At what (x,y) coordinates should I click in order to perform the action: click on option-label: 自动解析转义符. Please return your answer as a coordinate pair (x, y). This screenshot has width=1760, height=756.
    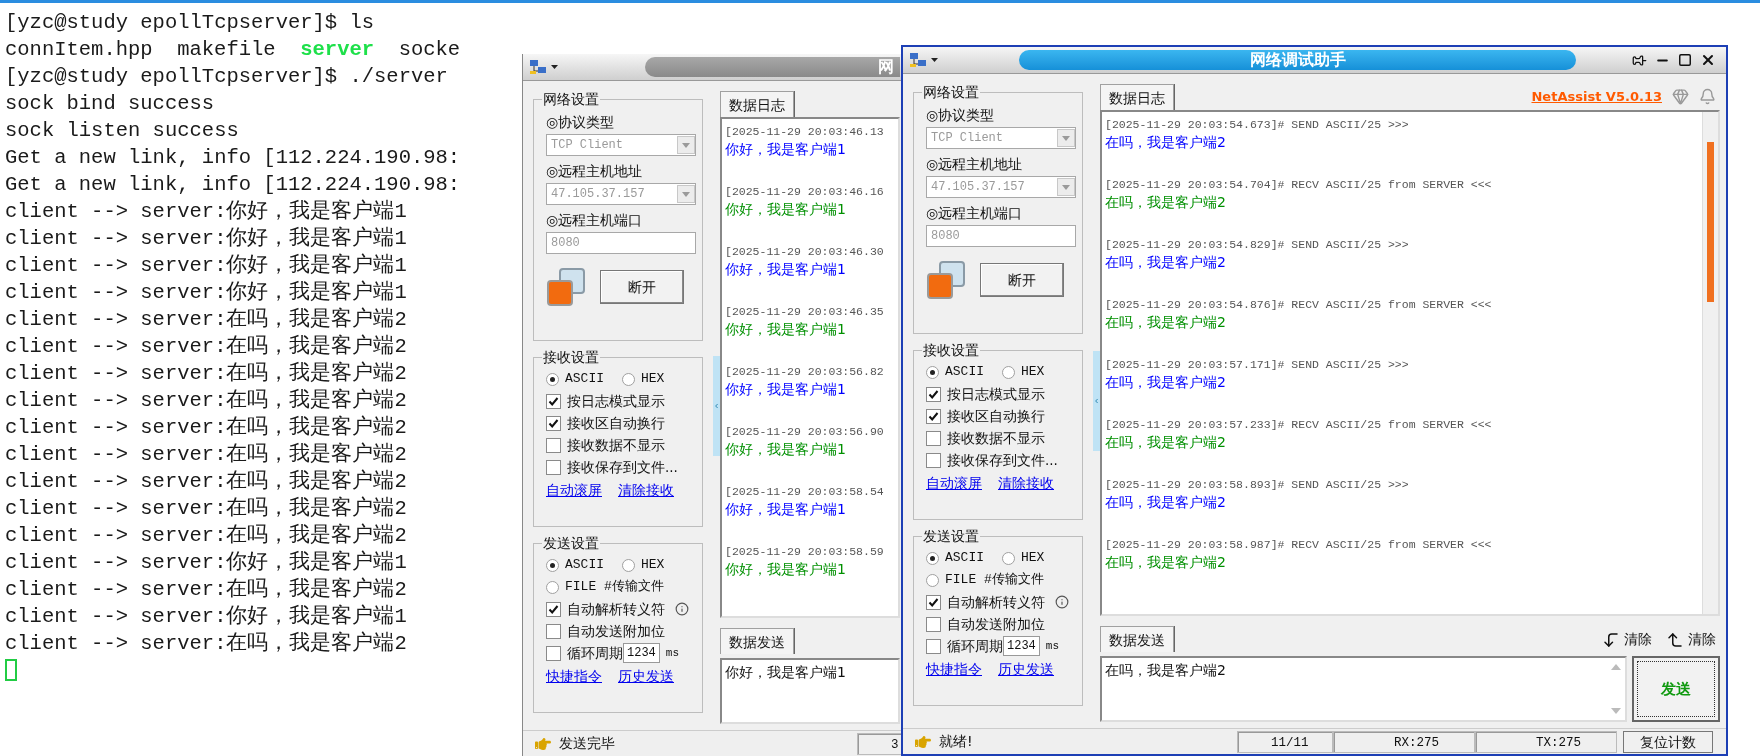
    Looking at the image, I should click on (996, 602).